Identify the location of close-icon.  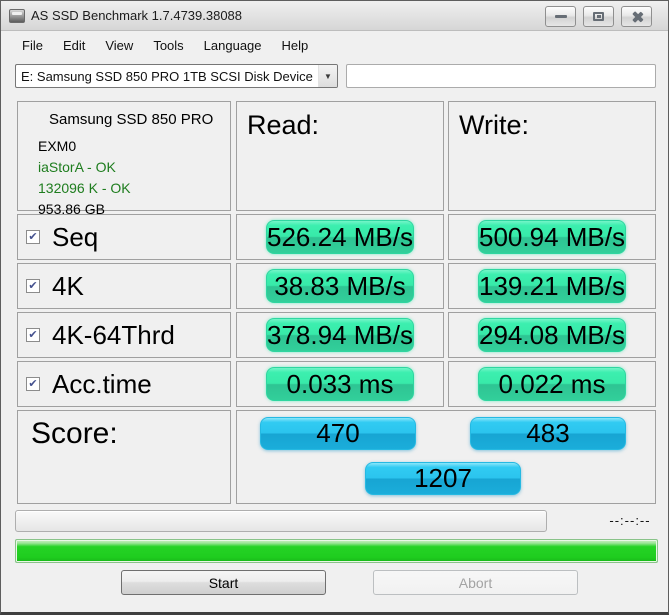
(637, 17).